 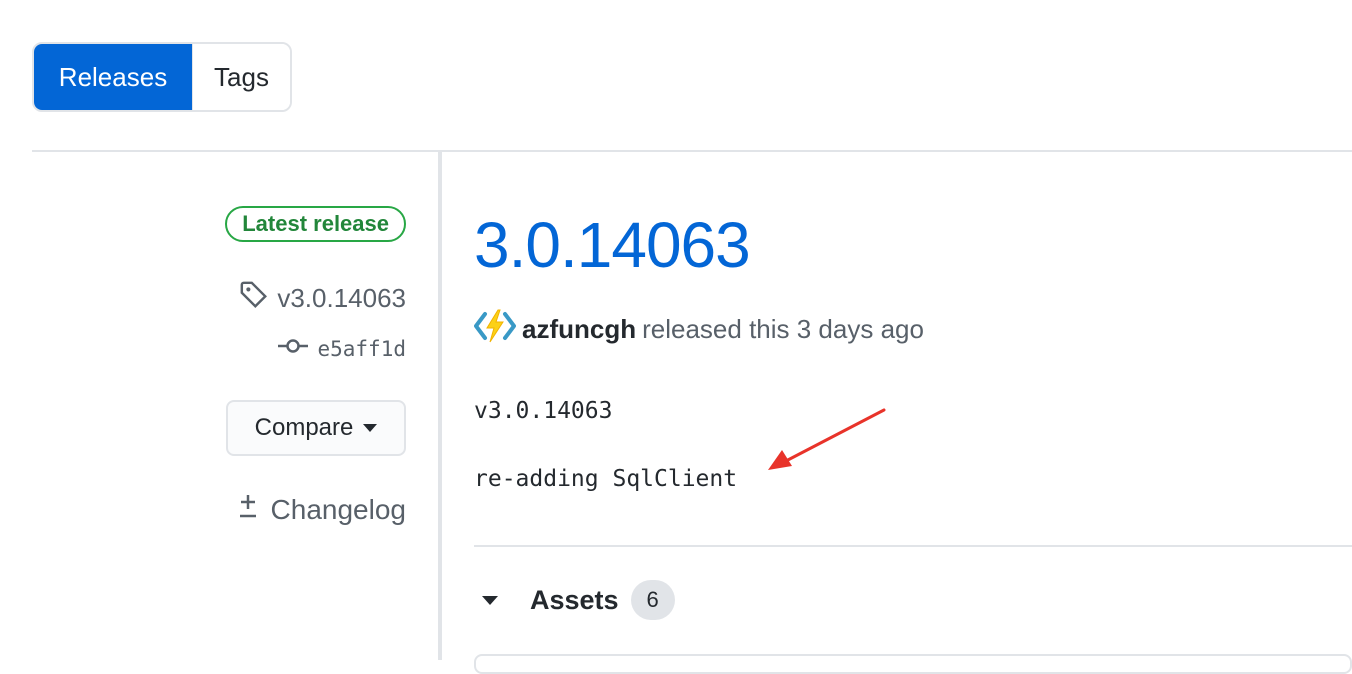 I want to click on assets-toggle: Assets 6, so click(x=578, y=600).